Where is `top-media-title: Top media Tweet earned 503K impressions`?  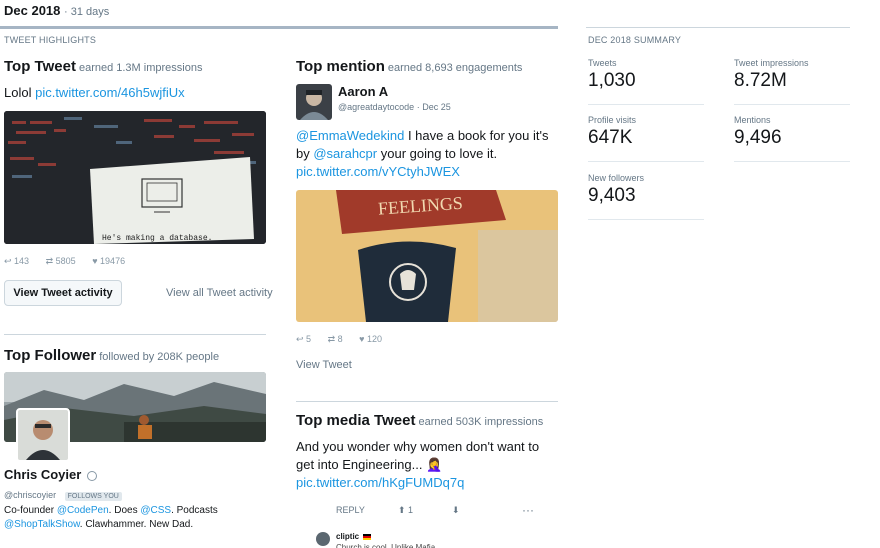
top-media-title: Top media Tweet earned 503K impressions is located at coordinates (419, 420).